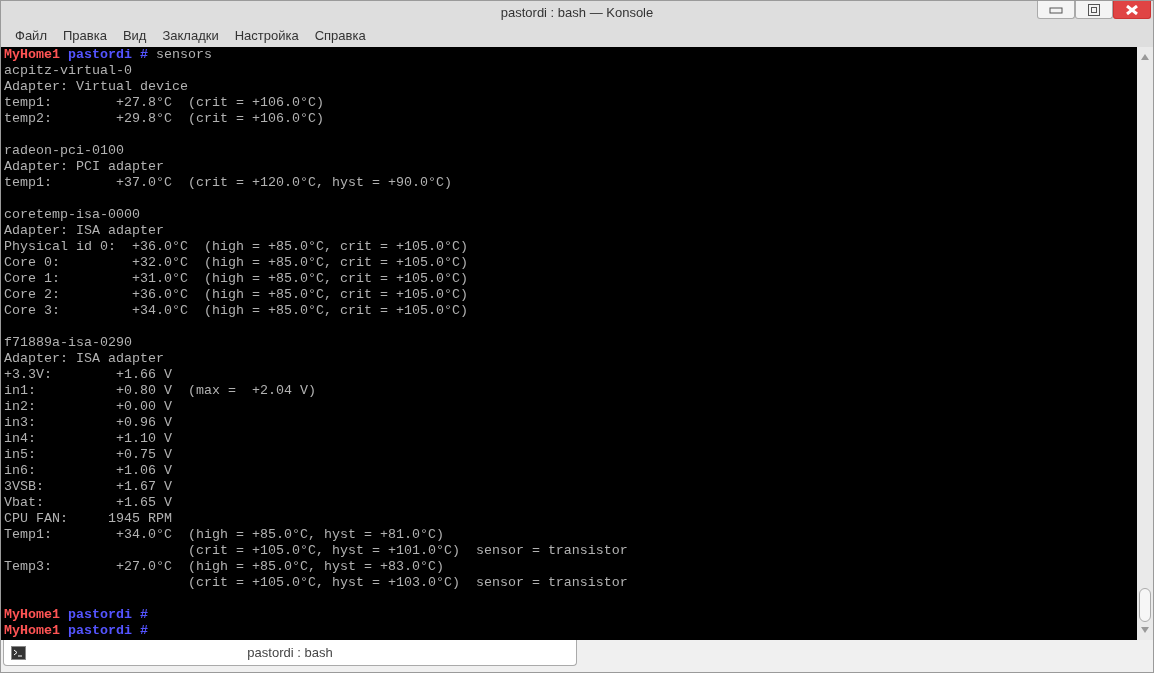 The height and width of the screenshot is (673, 1154). What do you see at coordinates (236, 278) in the screenshot?
I see `output-line: Core 1: +31.0°C (high = +85.0°C, crit = +105.0°C)` at bounding box center [236, 278].